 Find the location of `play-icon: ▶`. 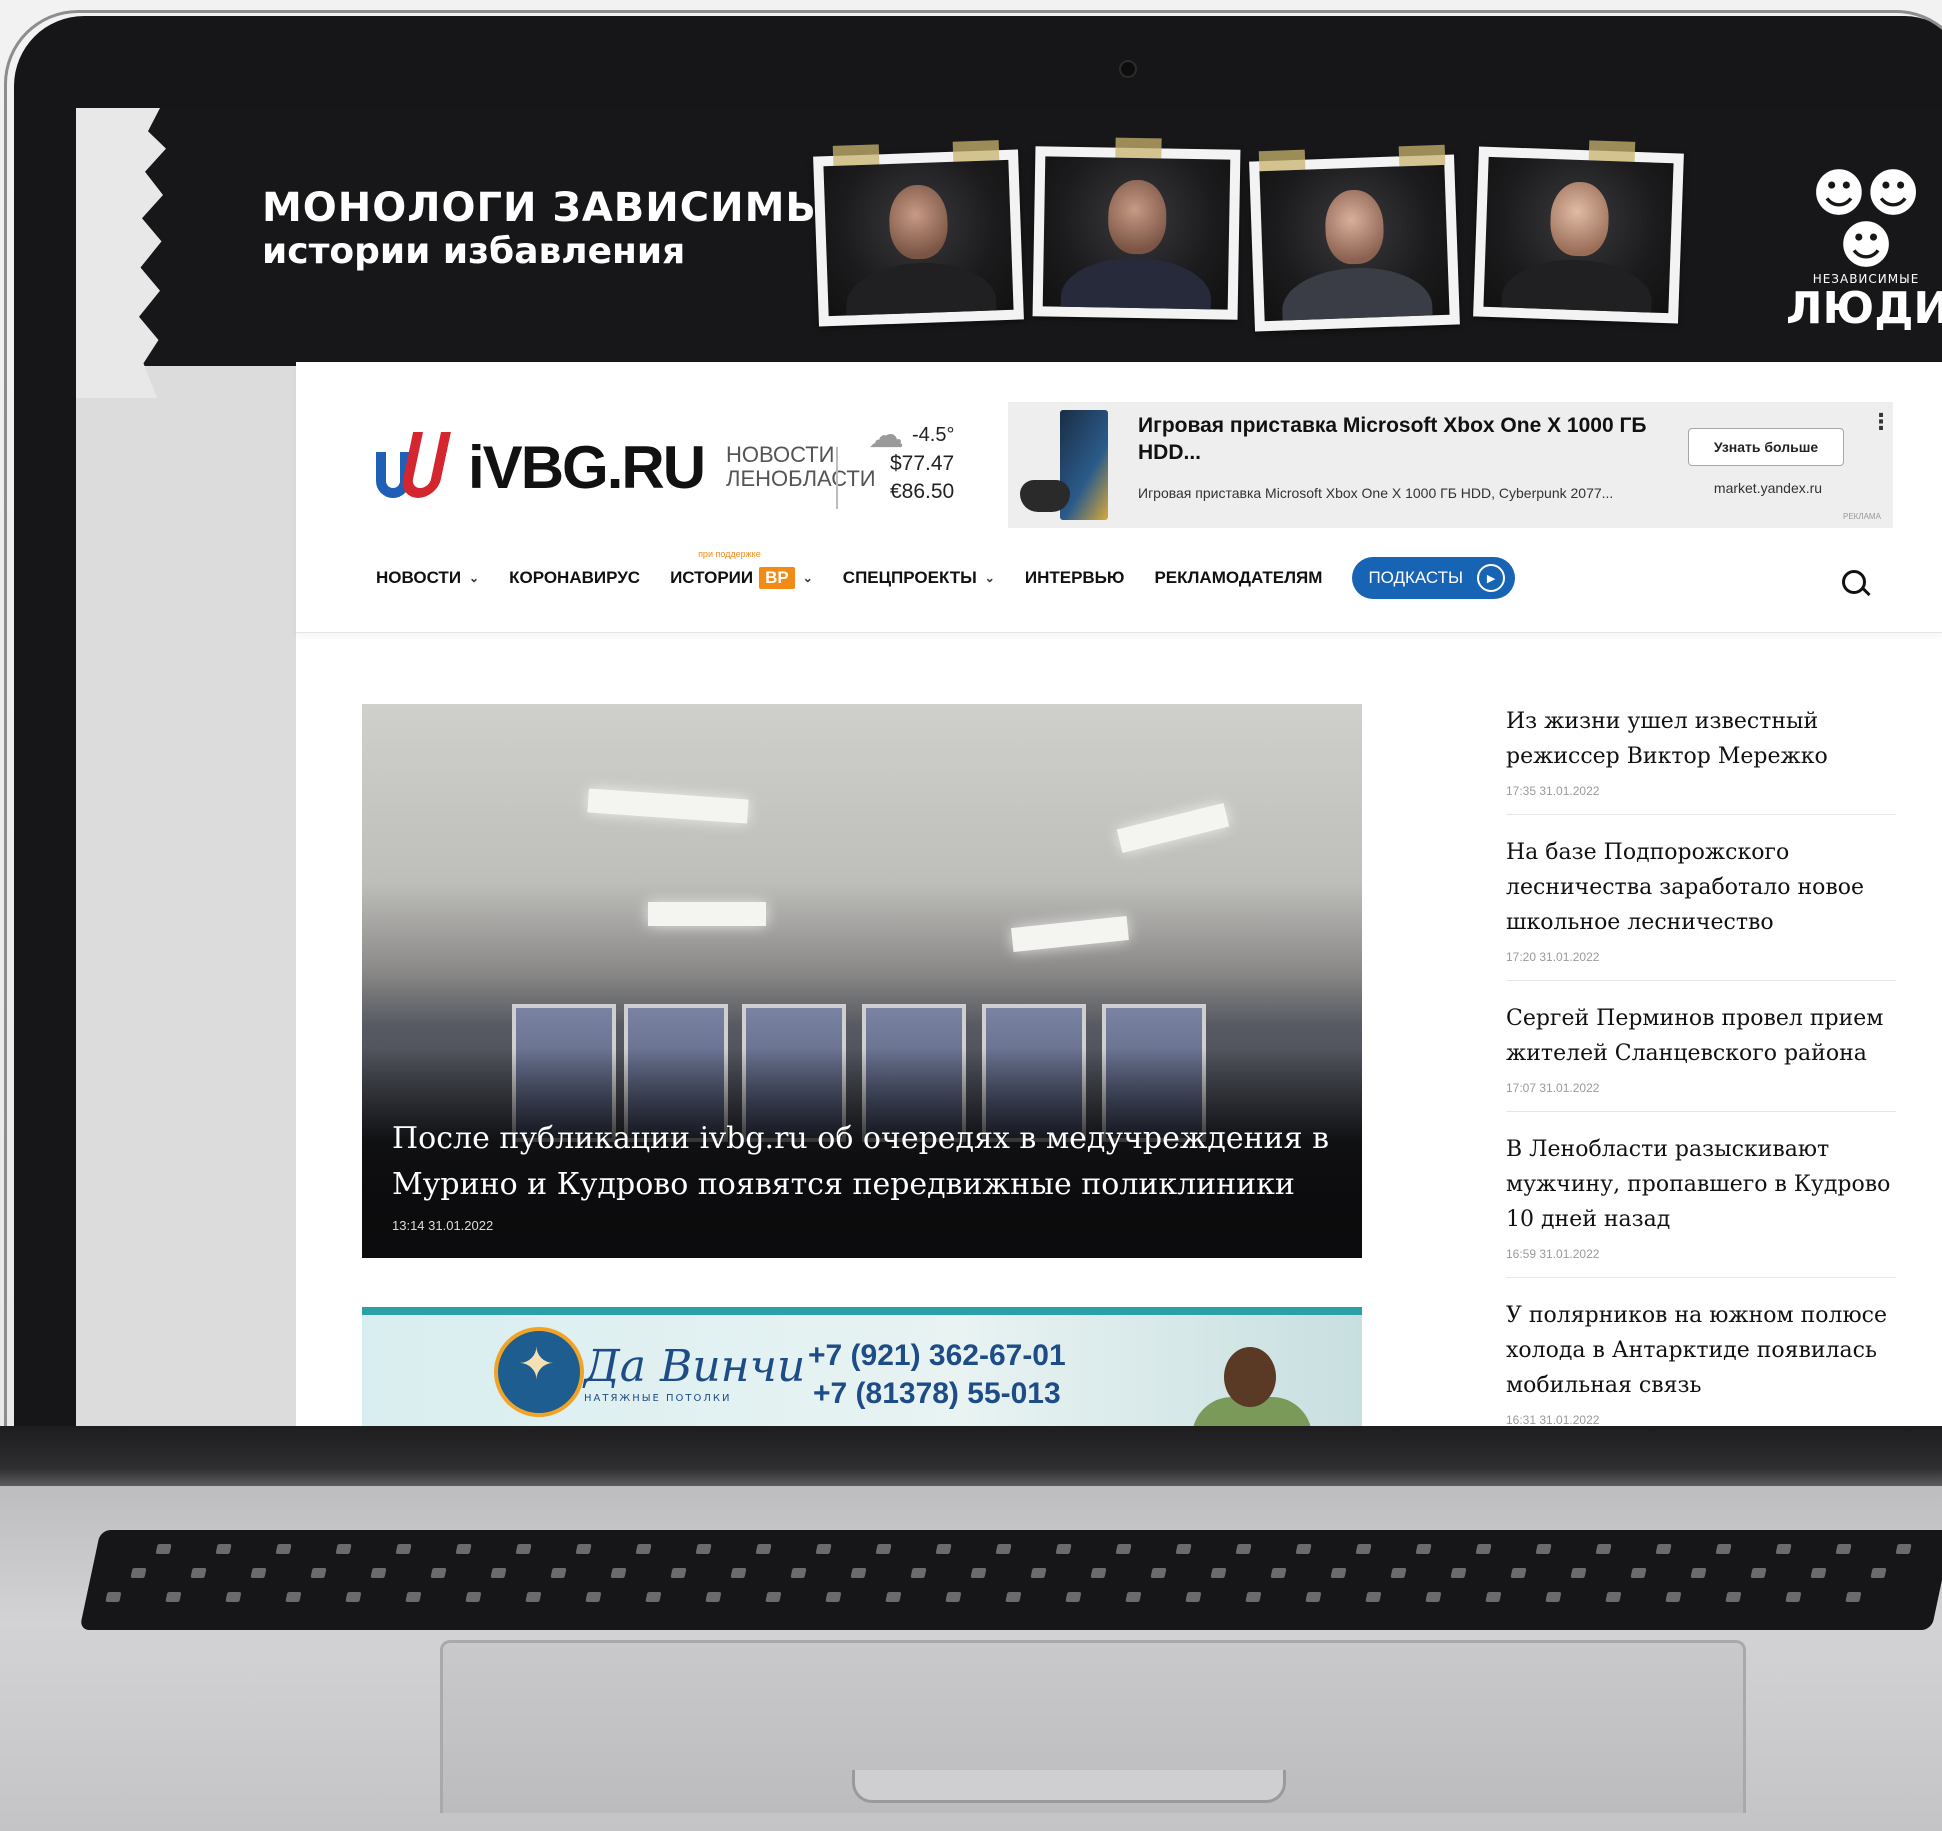

play-icon: ▶ is located at coordinates (1491, 578).